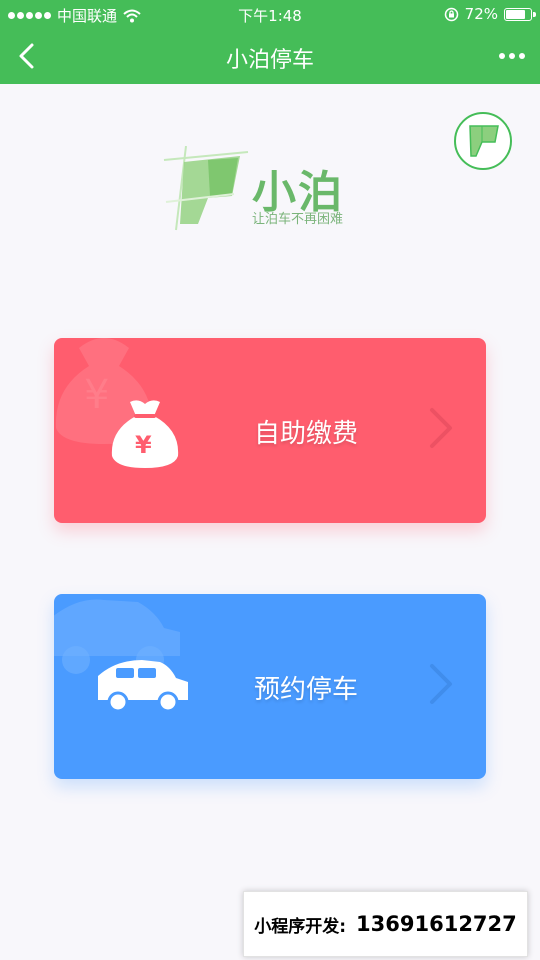  Describe the element at coordinates (298, 219) in the screenshot. I see `brand-slogan: 让泊车不再困难` at that location.